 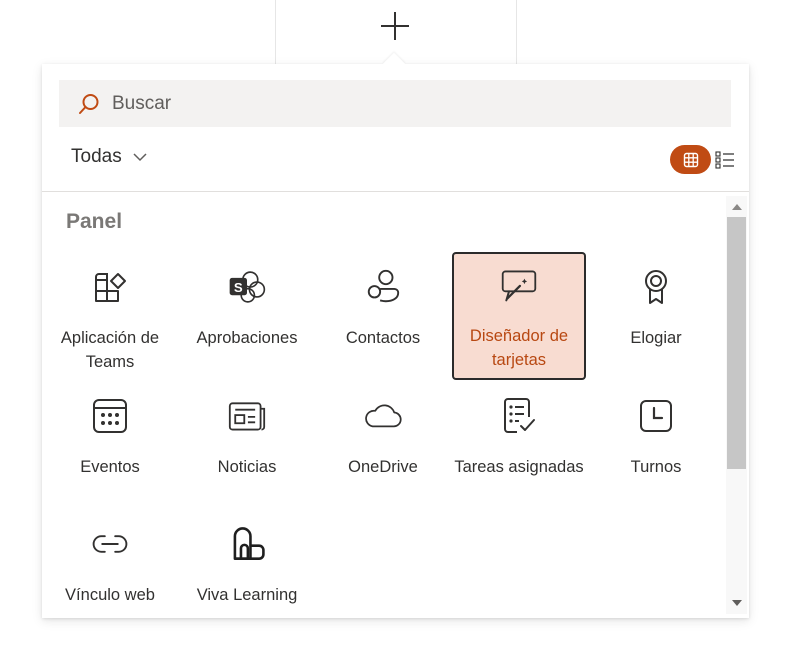 I want to click on list-icon, so click(x=724, y=160).